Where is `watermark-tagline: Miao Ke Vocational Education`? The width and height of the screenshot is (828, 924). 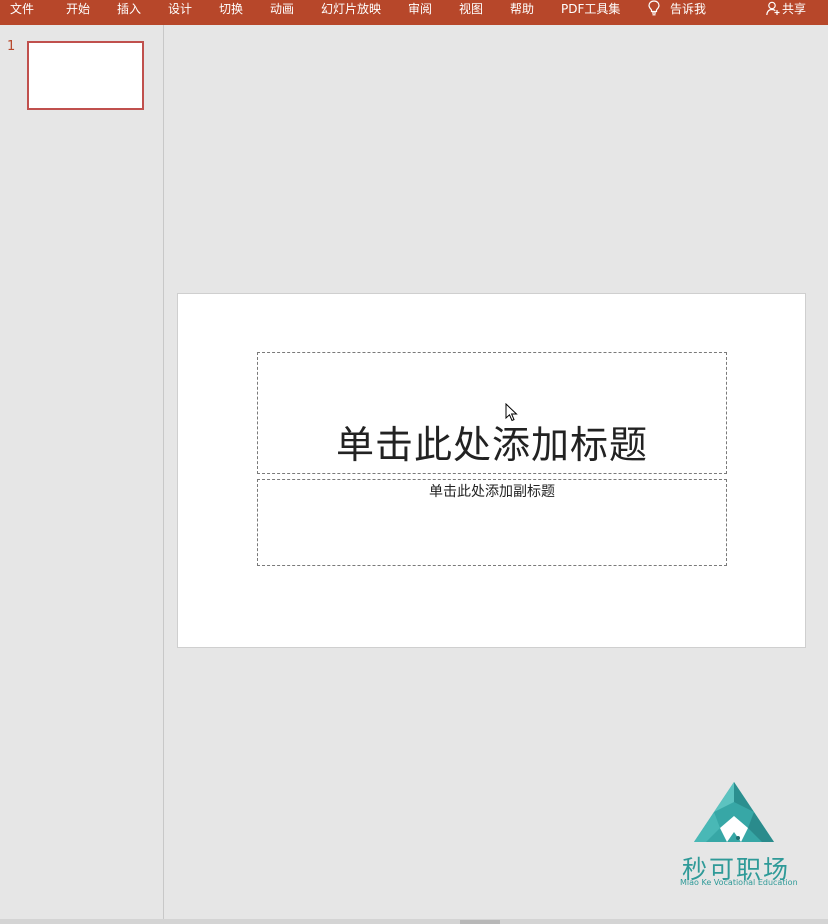
watermark-tagline: Miao Ke Vocational Education is located at coordinates (739, 882).